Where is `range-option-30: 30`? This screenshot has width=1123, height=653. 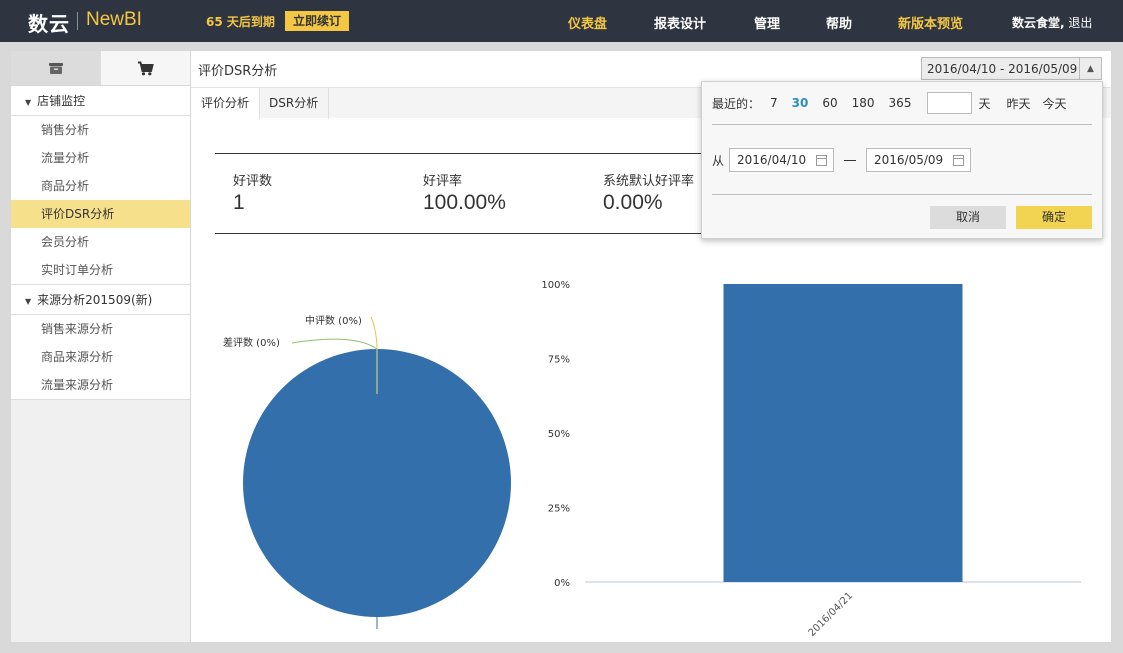
range-option-30: 30 is located at coordinates (800, 103).